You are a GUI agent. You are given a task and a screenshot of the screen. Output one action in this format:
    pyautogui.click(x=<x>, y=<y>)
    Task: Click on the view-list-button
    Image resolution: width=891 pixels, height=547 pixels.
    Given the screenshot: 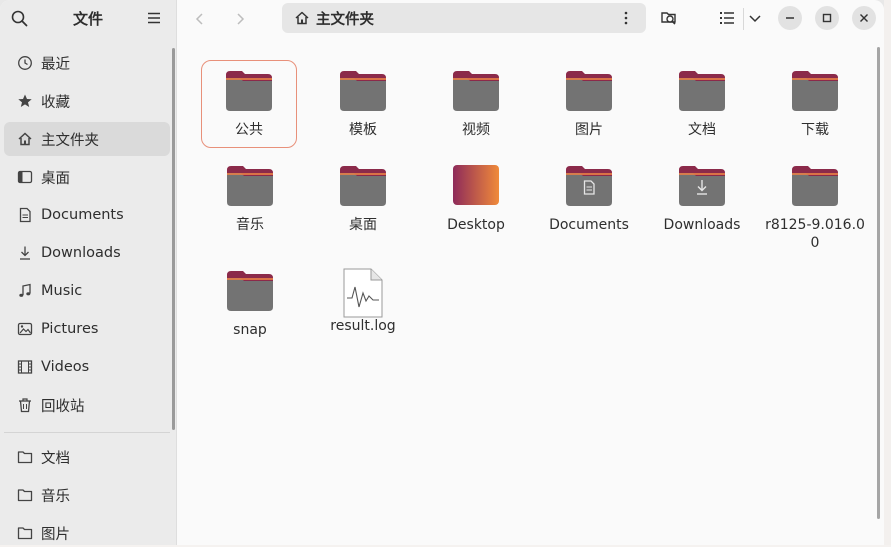 What is the action you would take?
    pyautogui.click(x=727, y=18)
    